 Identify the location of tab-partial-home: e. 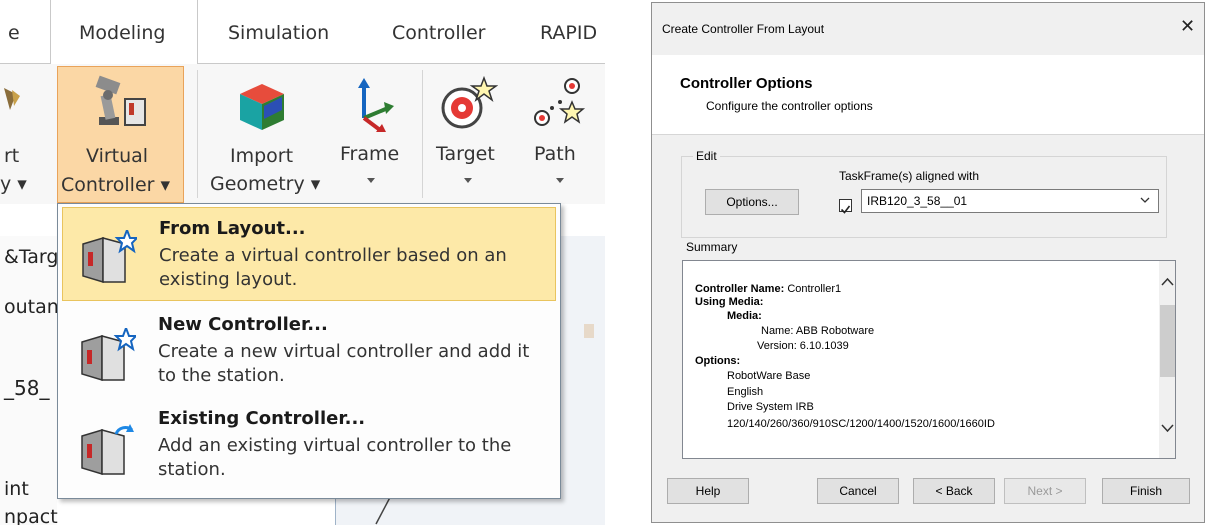
(14, 33).